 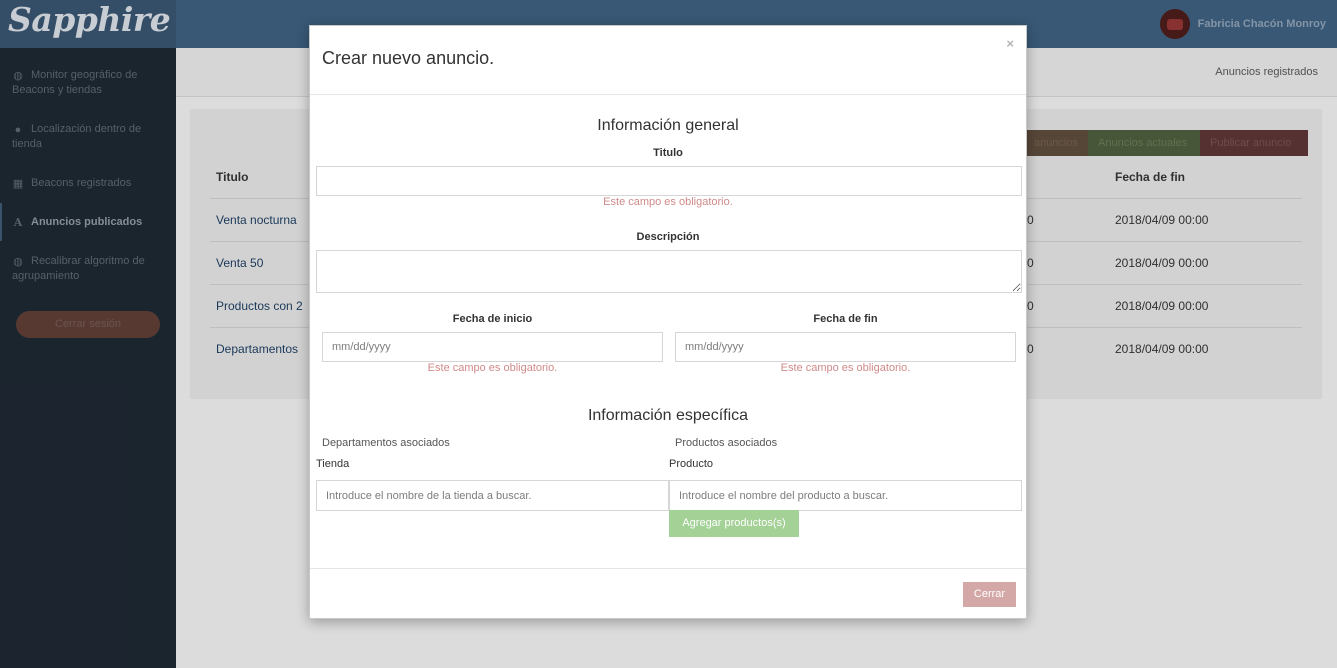 I want to click on departments-label: Departamentos asociados, so click(x=386, y=443).